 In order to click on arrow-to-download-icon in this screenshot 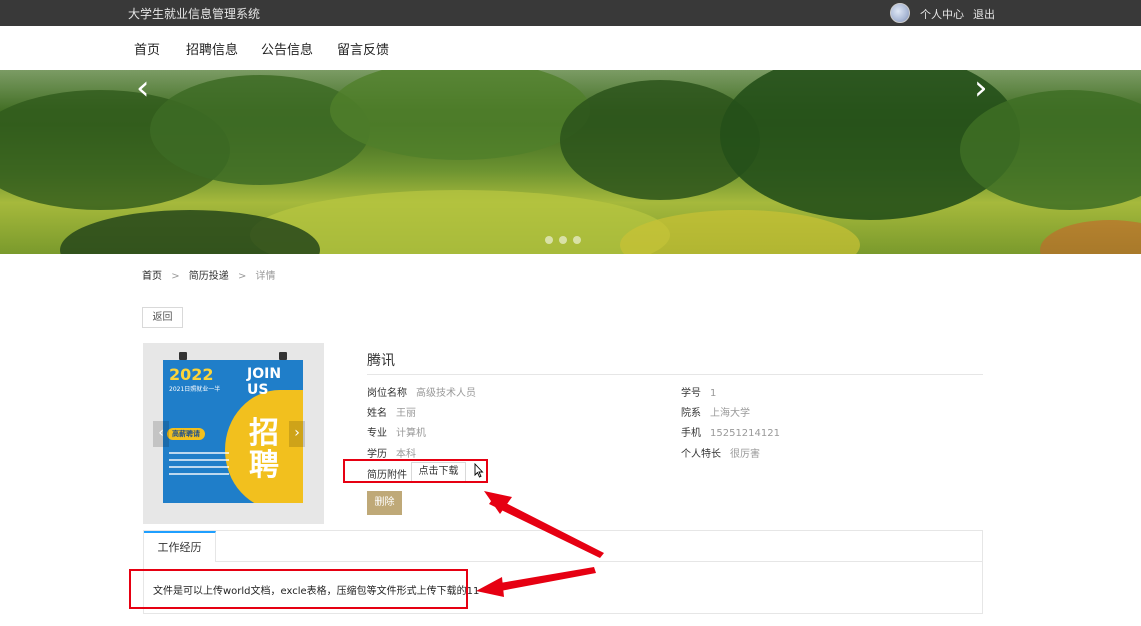, I will do `click(544, 524)`.